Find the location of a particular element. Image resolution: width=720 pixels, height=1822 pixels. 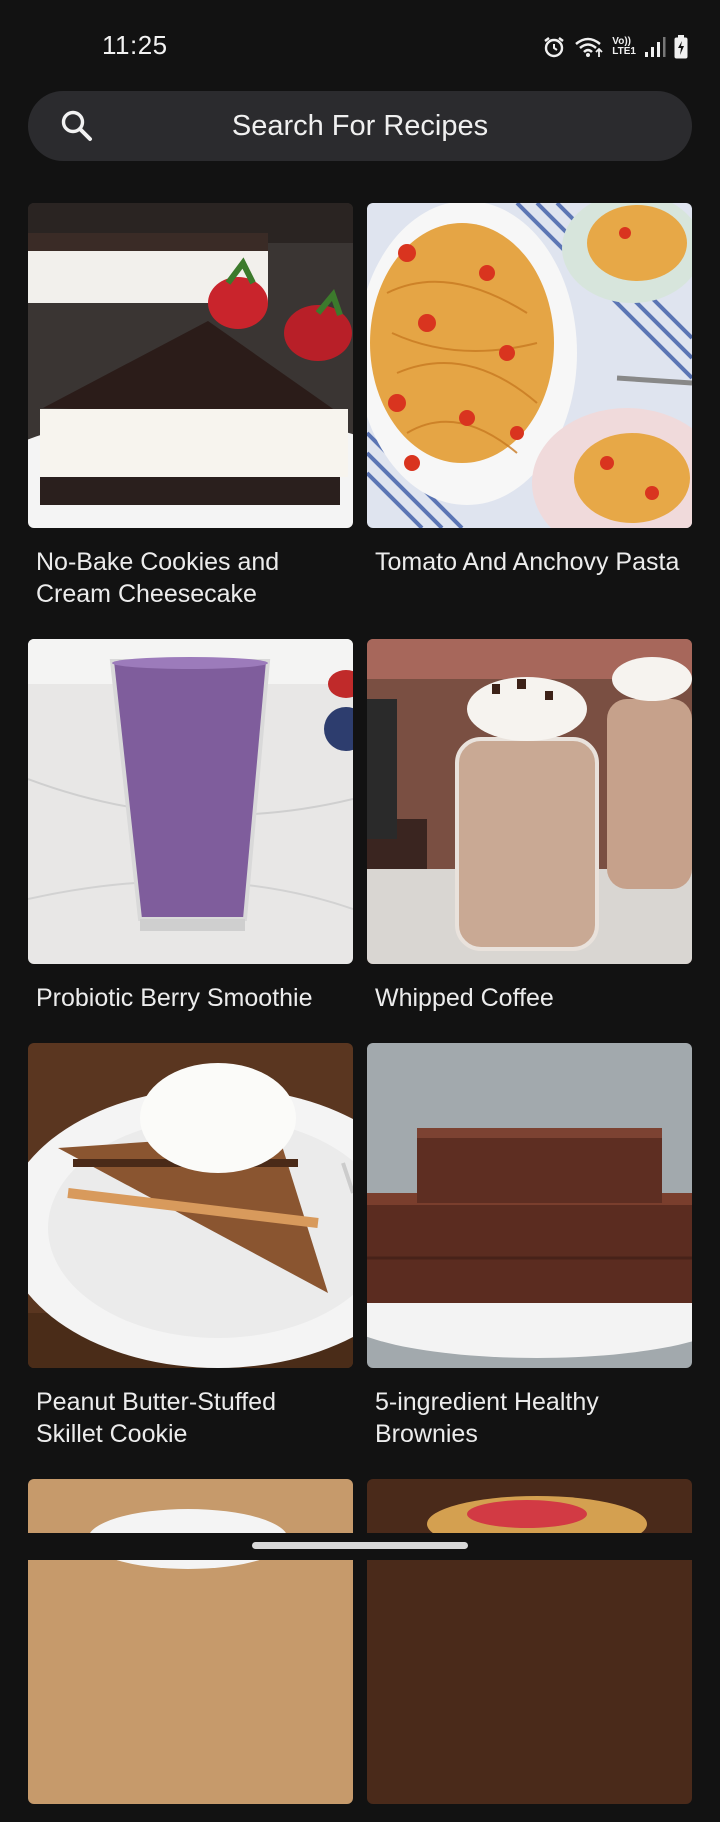

recipe-card: 5-ingredient Healthy Brownies is located at coordinates (529, 1246).